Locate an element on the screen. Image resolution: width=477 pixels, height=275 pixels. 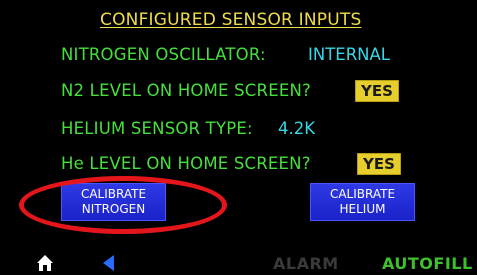
he-level-home-toggle: YES is located at coordinates (379, 164).